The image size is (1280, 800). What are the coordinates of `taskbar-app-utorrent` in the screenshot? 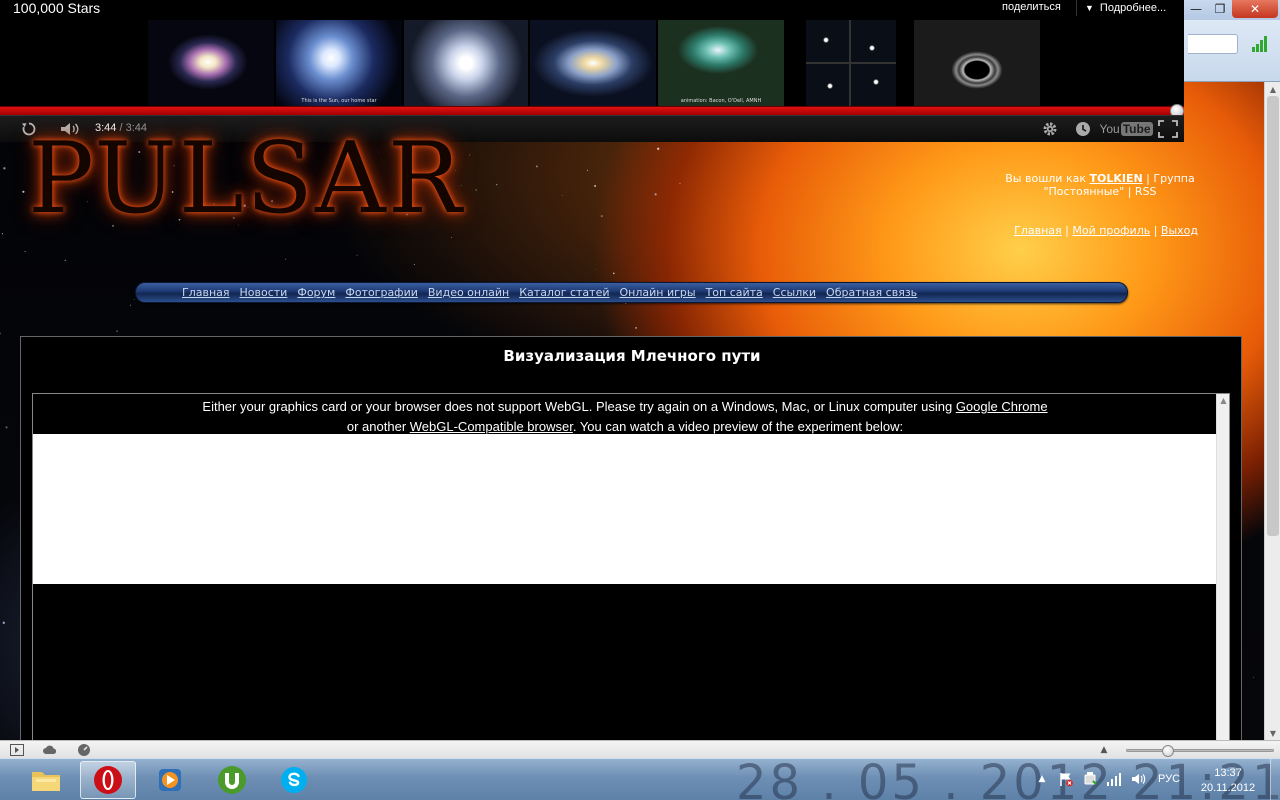 It's located at (232, 780).